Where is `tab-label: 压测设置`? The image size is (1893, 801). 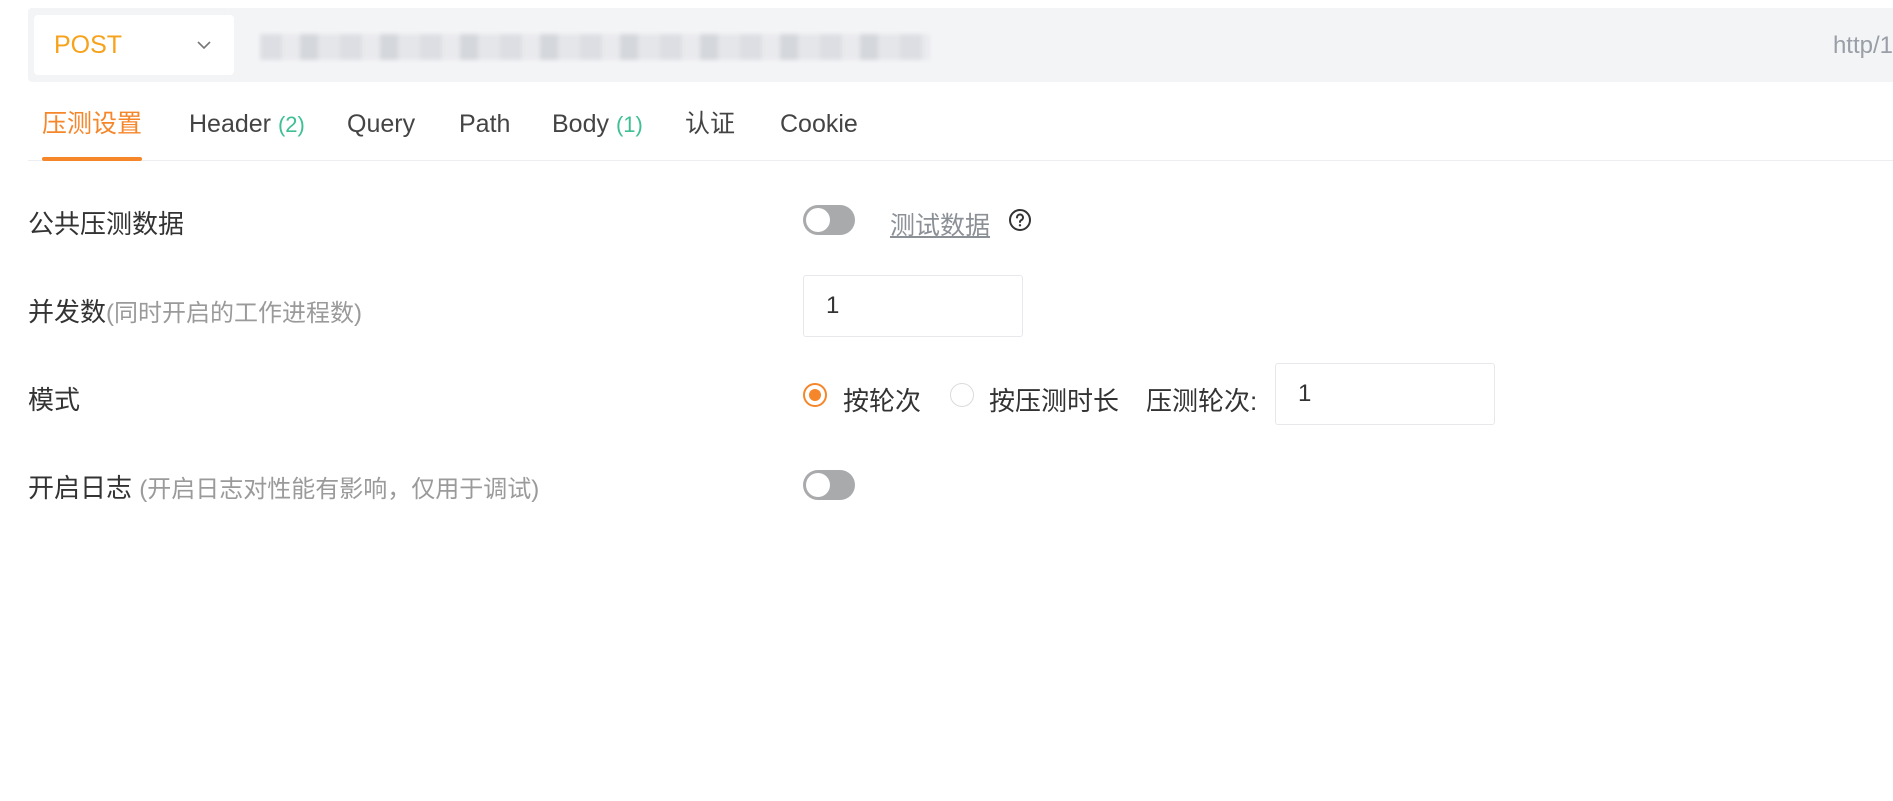 tab-label: 压测设置 is located at coordinates (92, 124).